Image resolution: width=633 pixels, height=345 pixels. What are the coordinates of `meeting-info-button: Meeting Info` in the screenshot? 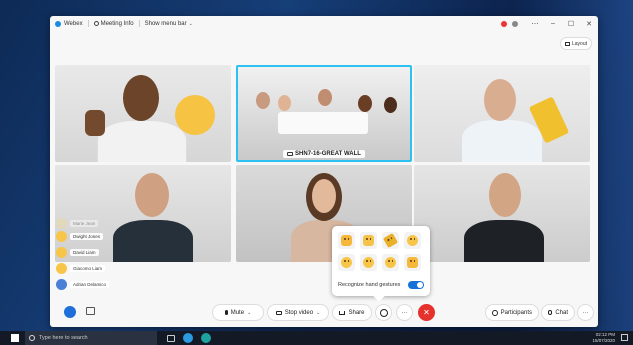 It's located at (113, 24).